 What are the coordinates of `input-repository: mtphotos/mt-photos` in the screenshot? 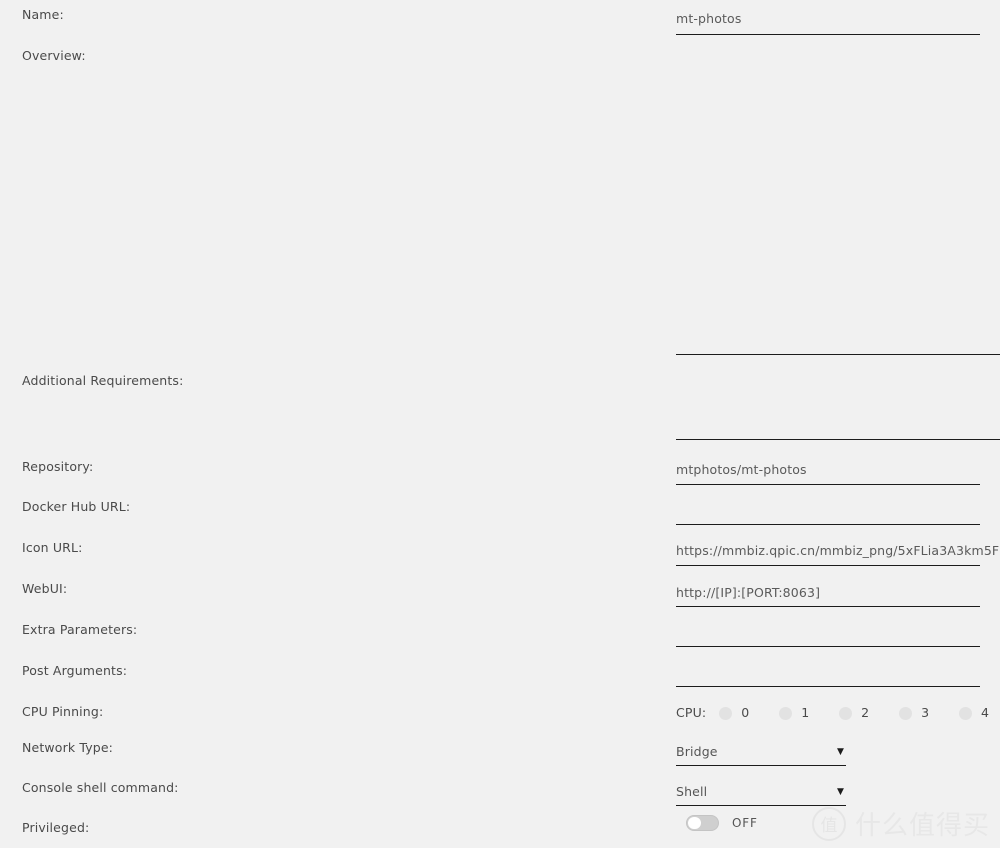 It's located at (828, 470).